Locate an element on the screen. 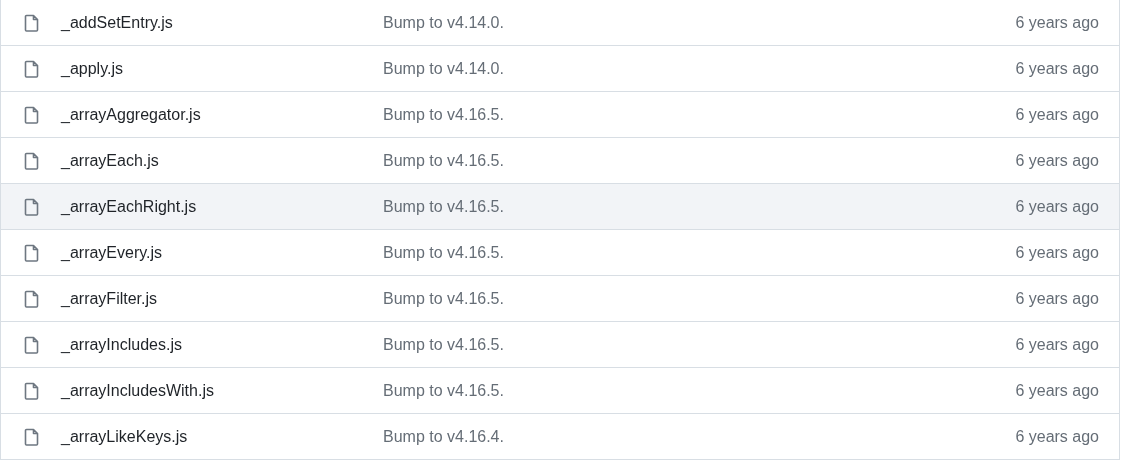  file-name-link: _arrayEach.js is located at coordinates (110, 160).